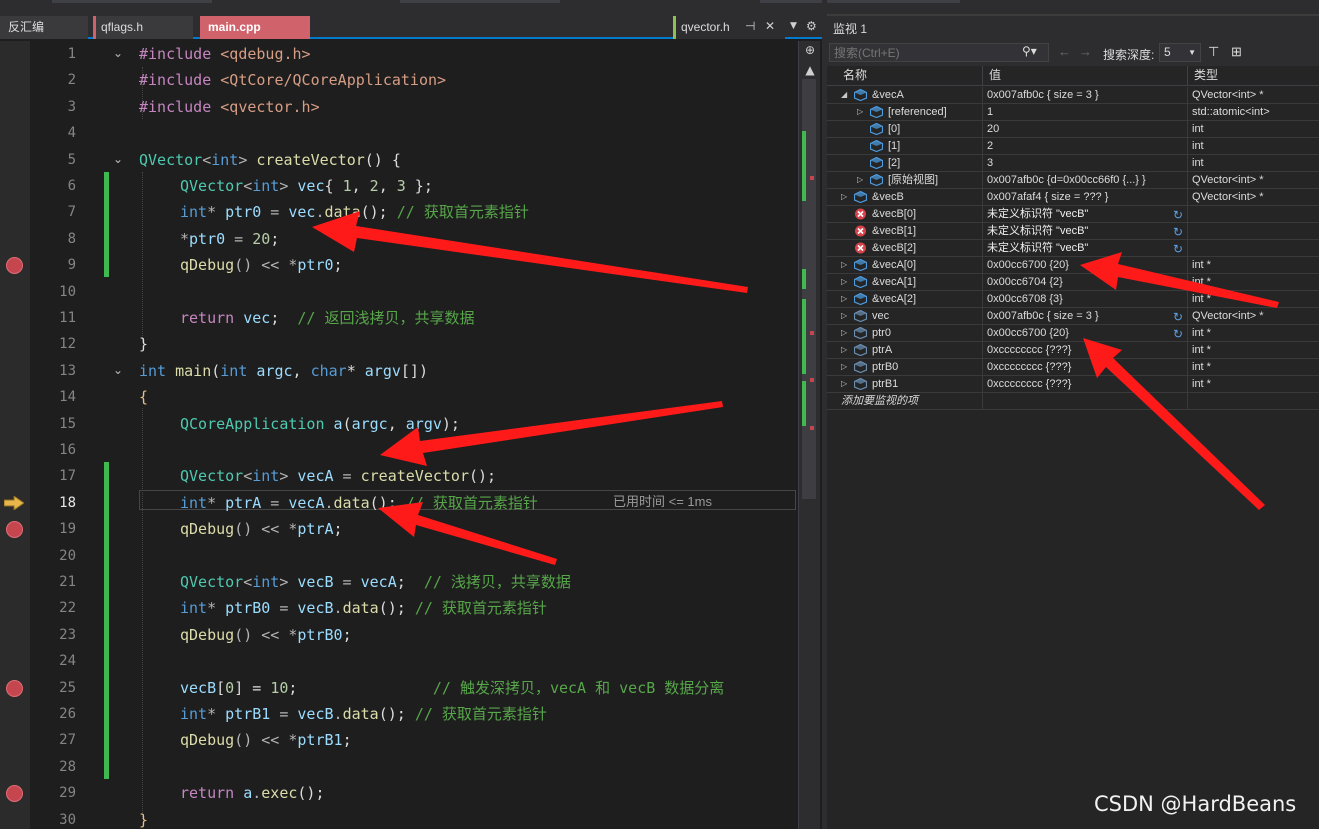  Describe the element at coordinates (809, 435) in the screenshot. I see `editor-scrollbar: ⊕ ▲` at that location.